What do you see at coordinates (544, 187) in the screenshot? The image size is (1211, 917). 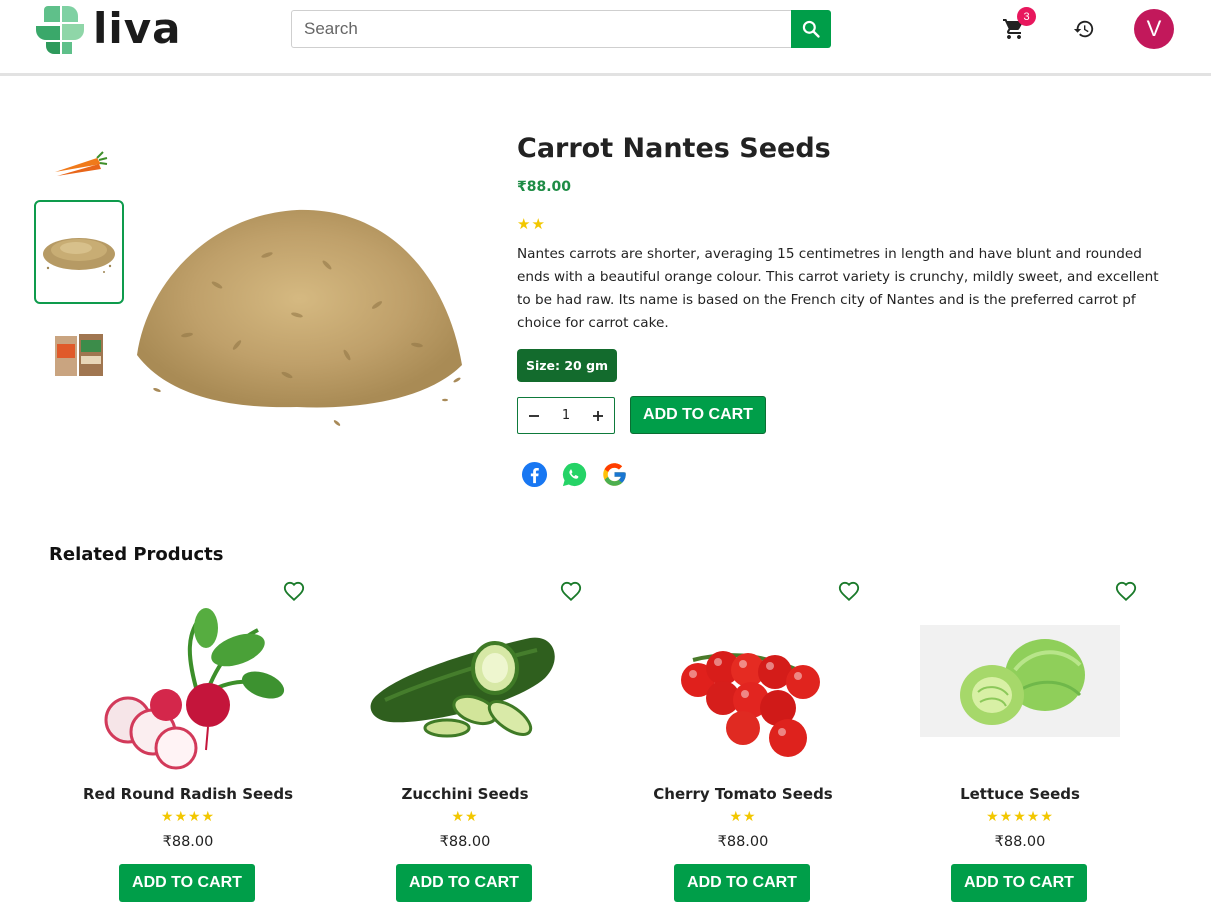 I see `product-price: ₹88.00` at bounding box center [544, 187].